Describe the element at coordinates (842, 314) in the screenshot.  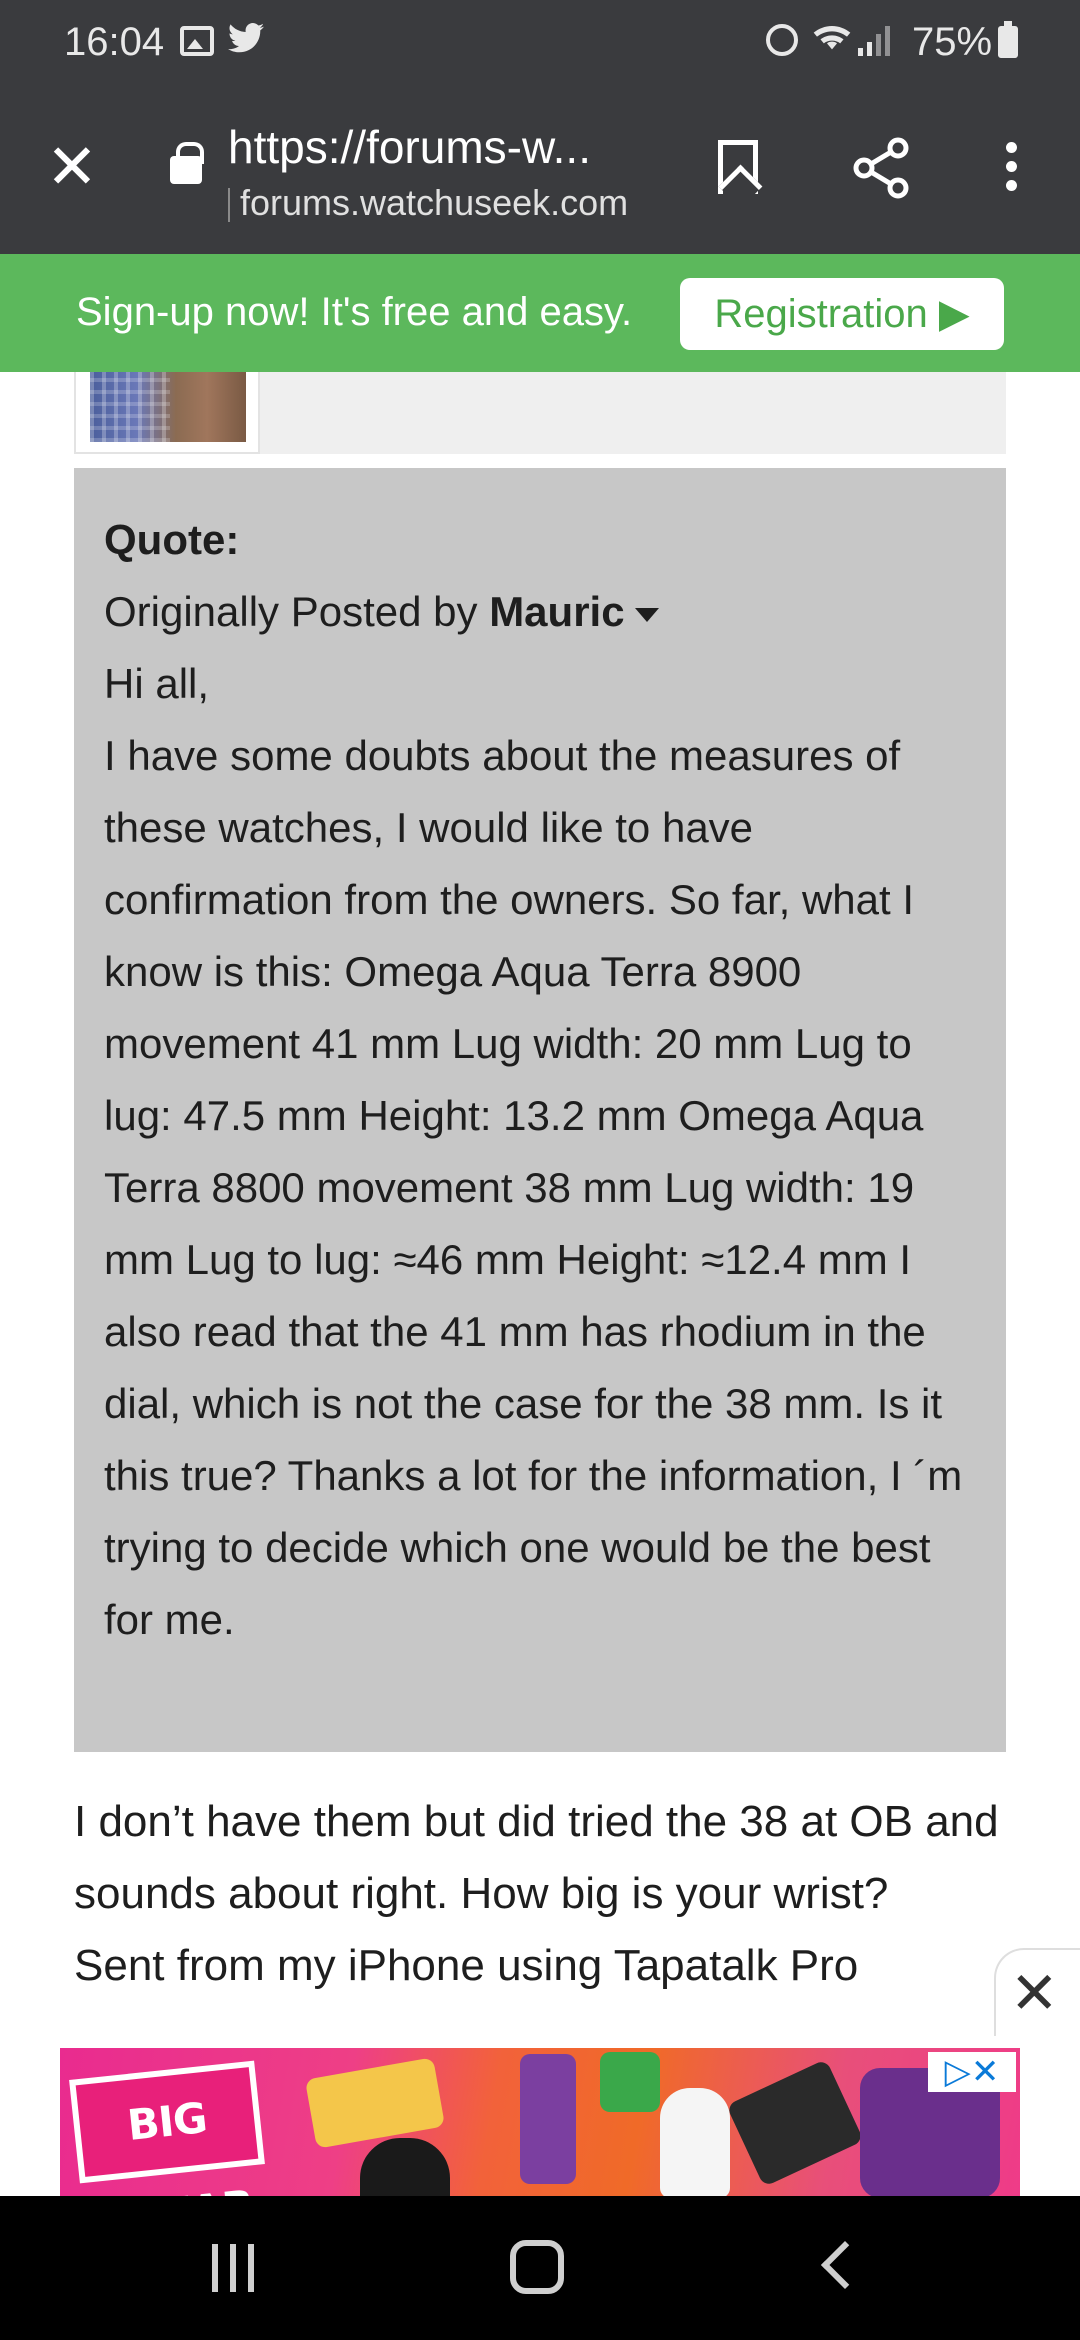
I see `registration-button: Registration ▶` at that location.